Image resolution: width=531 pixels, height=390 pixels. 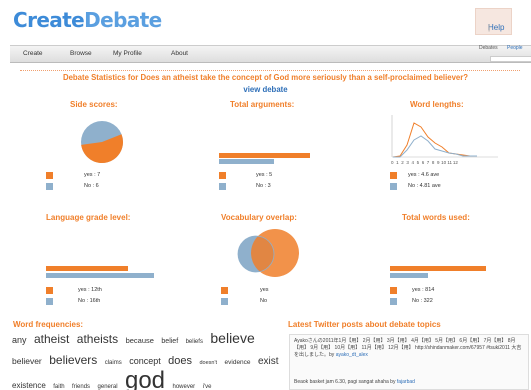 What do you see at coordinates (127, 53) in the screenshot?
I see `nav-my-profile: My Profile` at bounding box center [127, 53].